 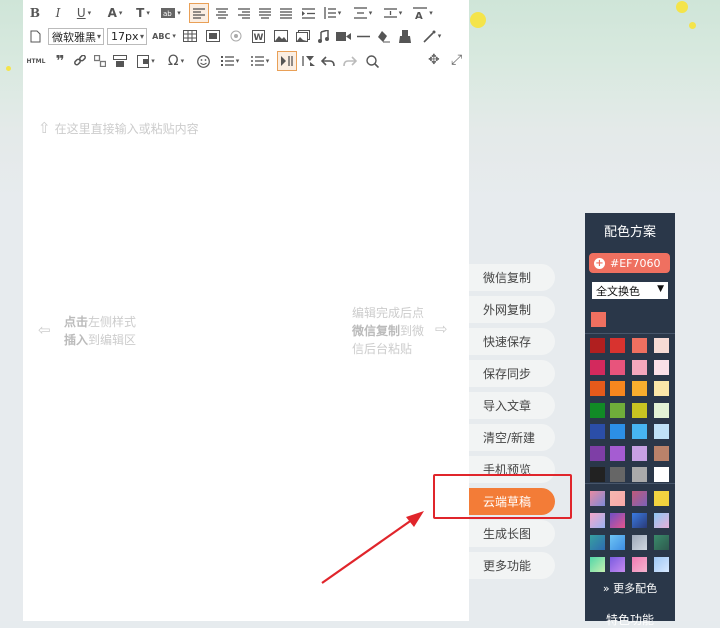 What do you see at coordinates (383, 36) in the screenshot?
I see `clear-format-icon` at bounding box center [383, 36].